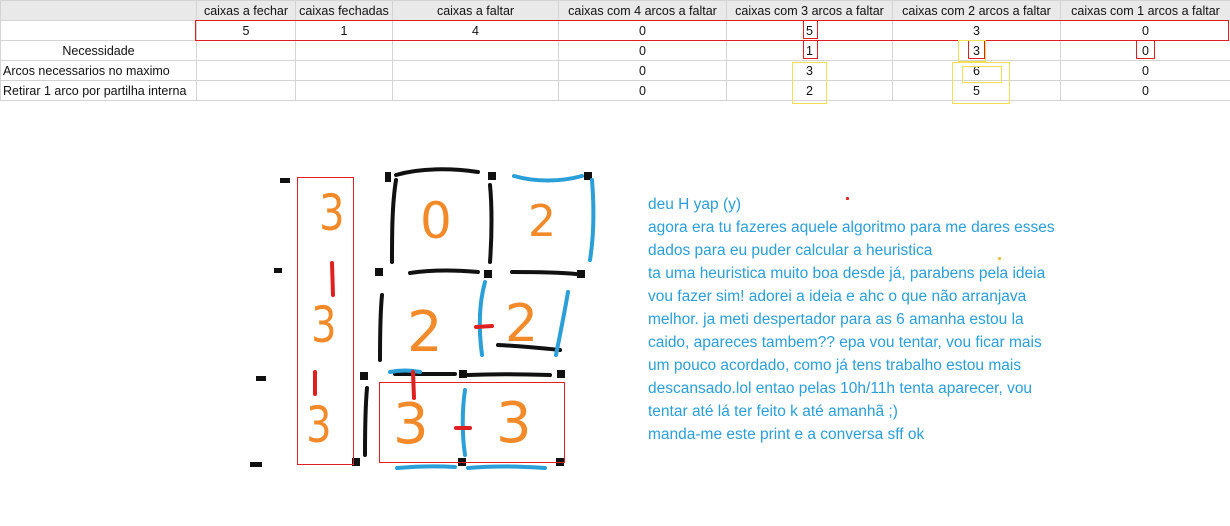  Describe the element at coordinates (695, 204) in the screenshot. I see `chat-line: deu H yap (y)` at that location.